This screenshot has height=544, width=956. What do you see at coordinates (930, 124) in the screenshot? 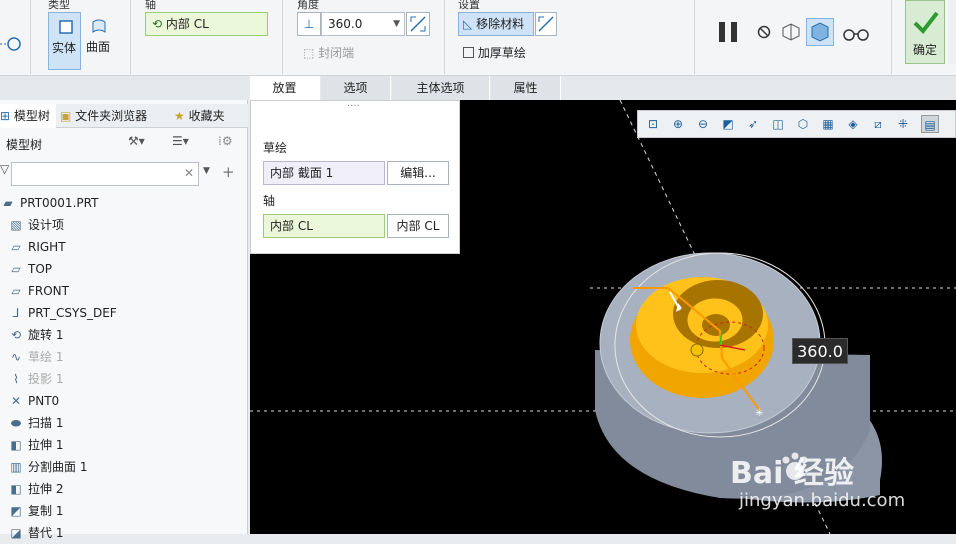
I see `annotation-display-icon: ▤` at bounding box center [930, 124].